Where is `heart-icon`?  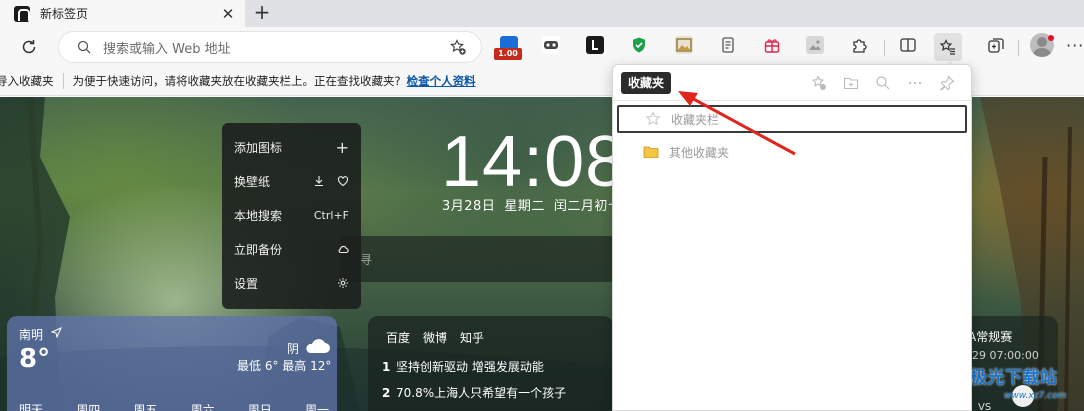
heart-icon is located at coordinates (343, 181).